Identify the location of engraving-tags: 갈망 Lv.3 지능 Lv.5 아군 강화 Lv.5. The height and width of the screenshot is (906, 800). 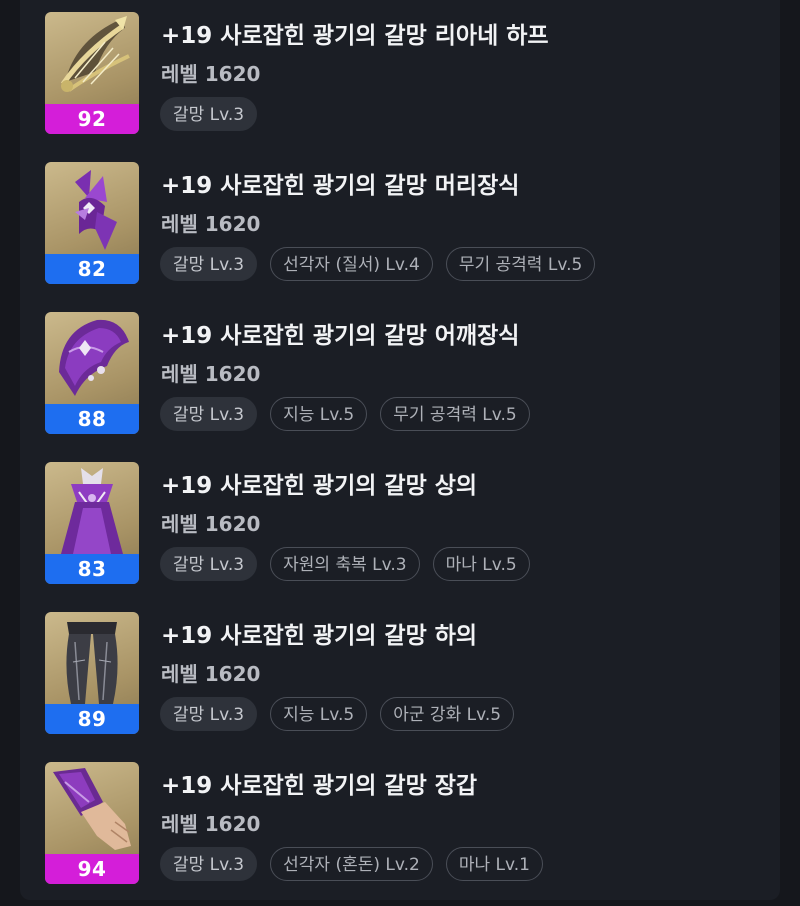
(337, 714).